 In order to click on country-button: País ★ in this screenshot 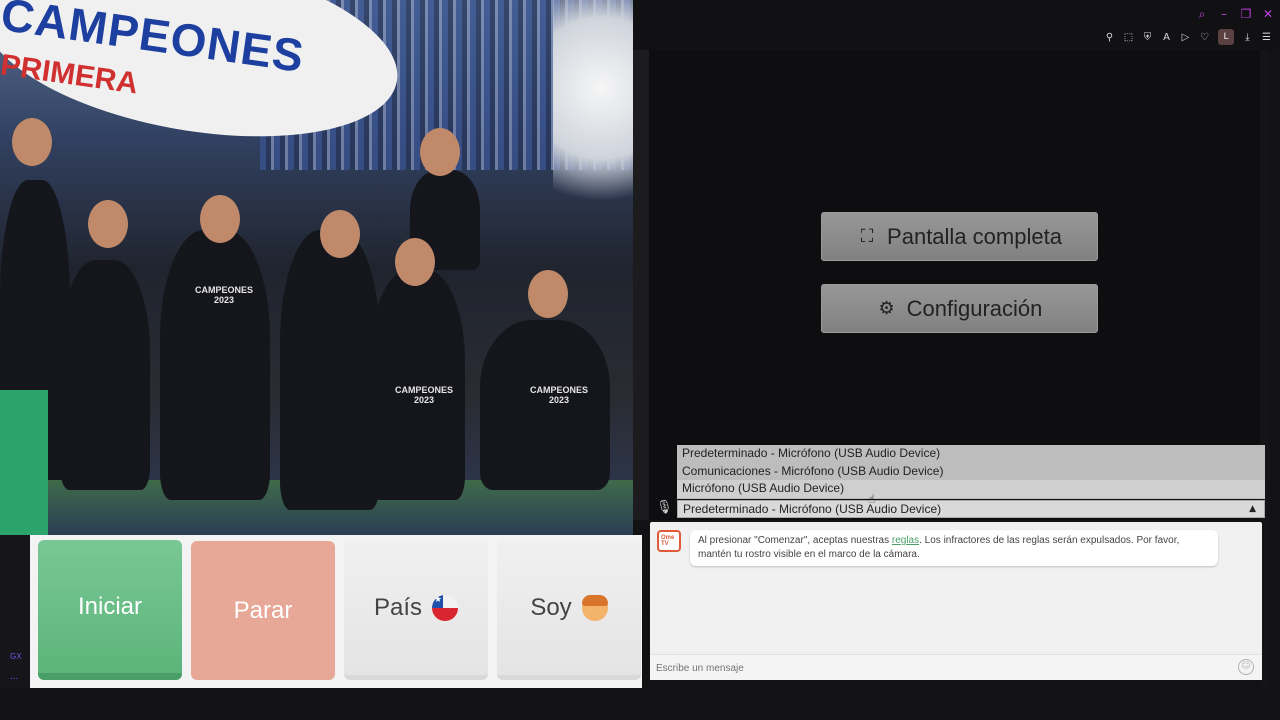, I will do `click(416, 610)`.